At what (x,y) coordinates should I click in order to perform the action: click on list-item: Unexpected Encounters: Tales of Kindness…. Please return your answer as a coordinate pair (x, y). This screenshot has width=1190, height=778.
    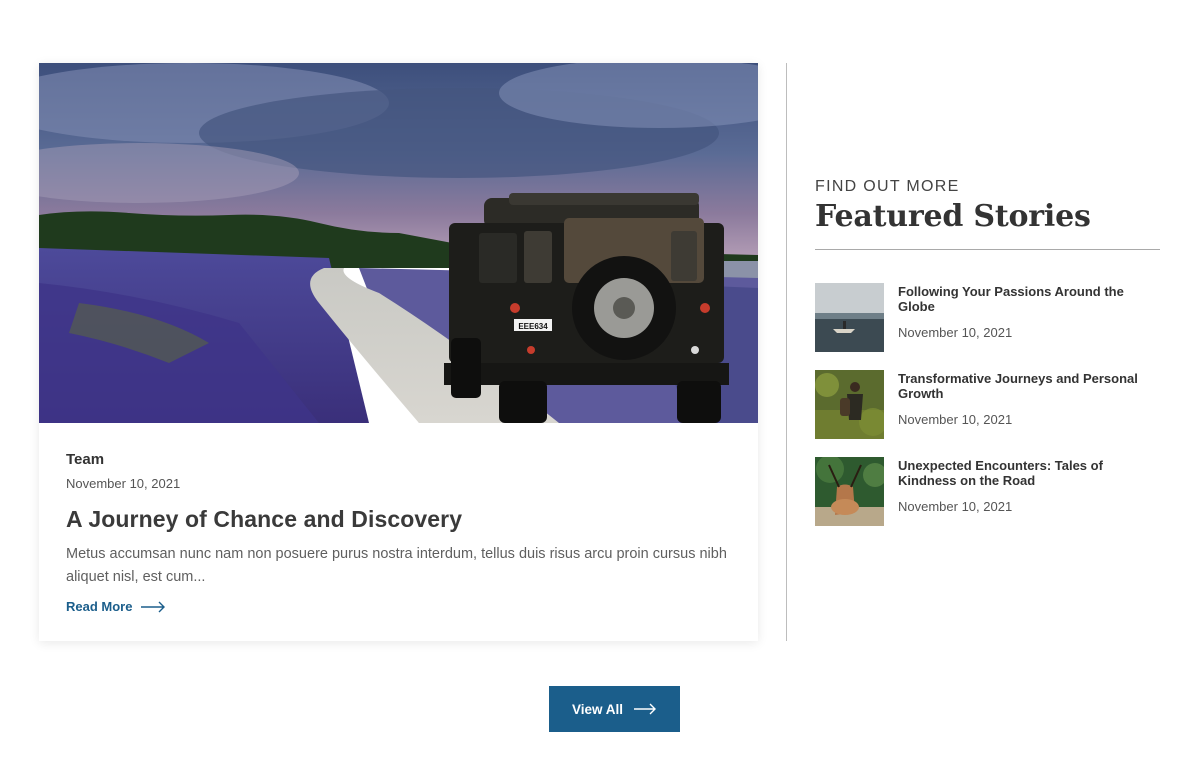
    Looking at the image, I should click on (987, 500).